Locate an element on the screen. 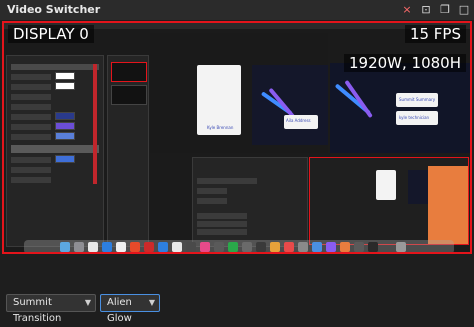 The height and width of the screenshot is (327, 474). filezilla-icon is located at coordinates (149, 247).